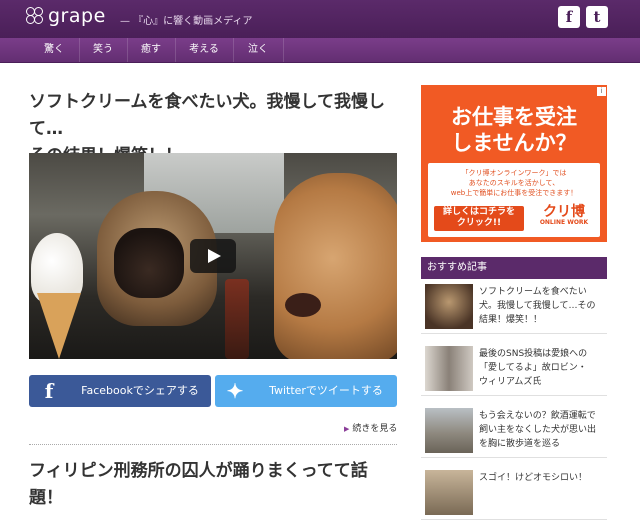  I want to click on sidebar-article-line: を胸に散歩道を巡る, so click(520, 444).